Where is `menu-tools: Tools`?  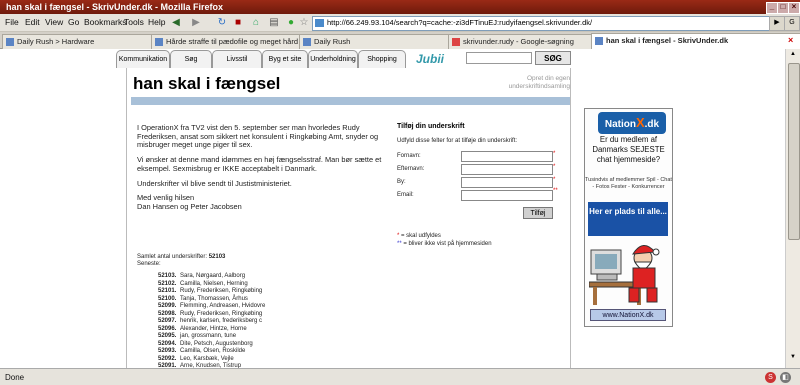 menu-tools: Tools is located at coordinates (134, 22).